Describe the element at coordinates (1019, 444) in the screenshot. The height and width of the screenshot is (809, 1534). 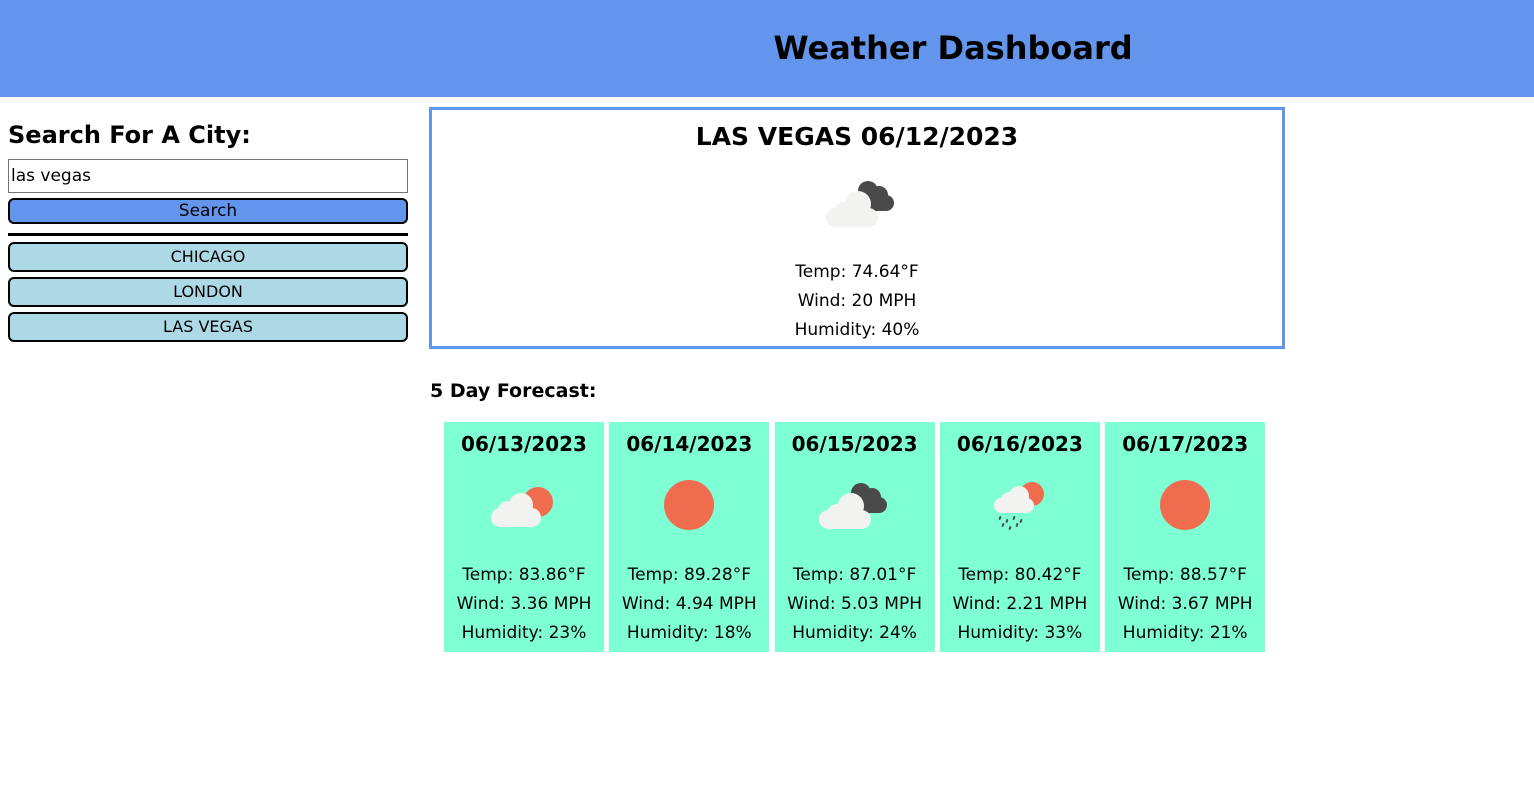
I see `forecast-date: 06/16/2023` at that location.